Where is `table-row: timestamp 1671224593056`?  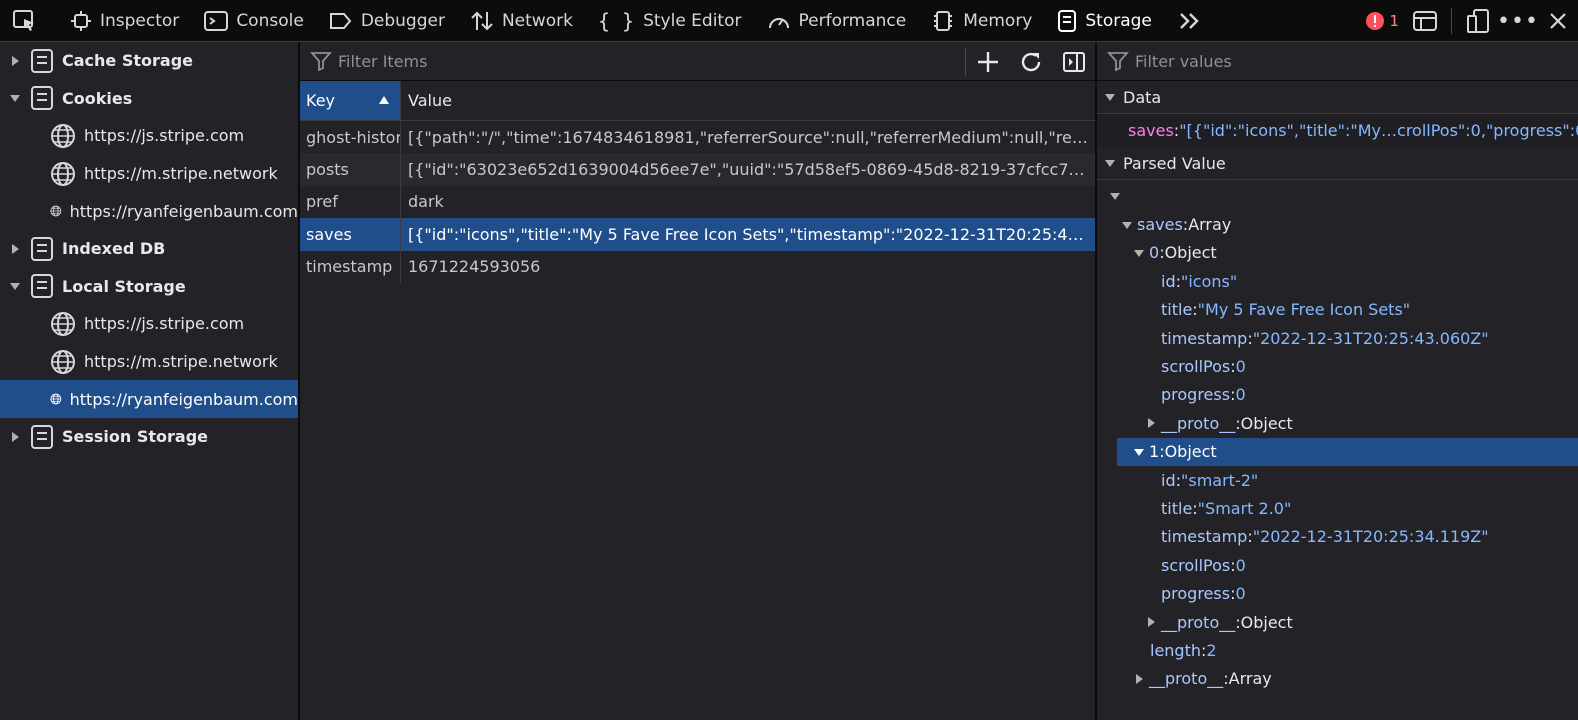
table-row: timestamp 1671224593056 is located at coordinates (697, 266).